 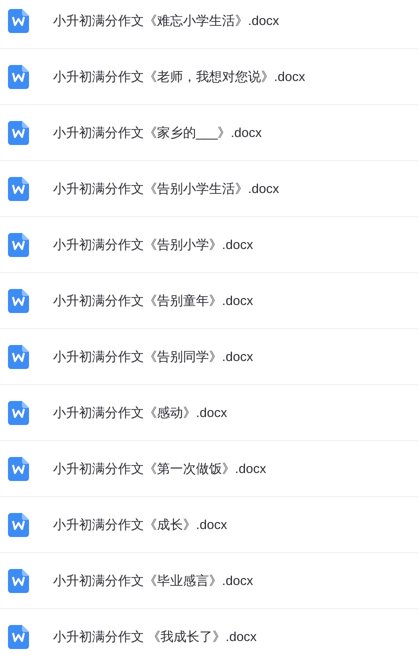 What do you see at coordinates (153, 300) in the screenshot?
I see `file-name: 小升初满分作文《告别童年》.docx` at bounding box center [153, 300].